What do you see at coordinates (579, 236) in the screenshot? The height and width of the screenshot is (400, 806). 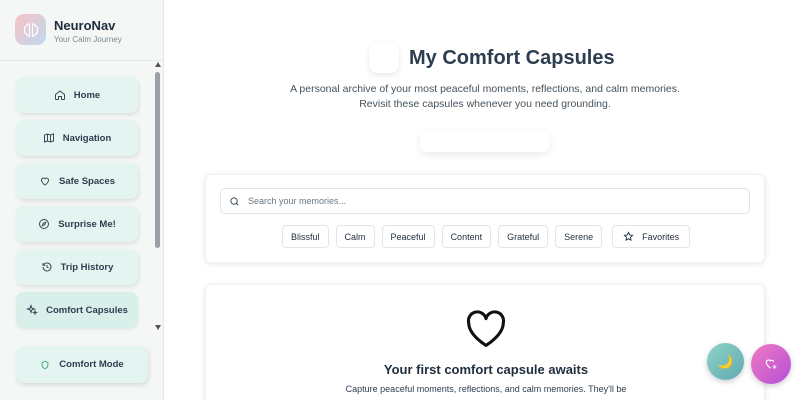 I see `filter-chip-serene: Serene` at bounding box center [579, 236].